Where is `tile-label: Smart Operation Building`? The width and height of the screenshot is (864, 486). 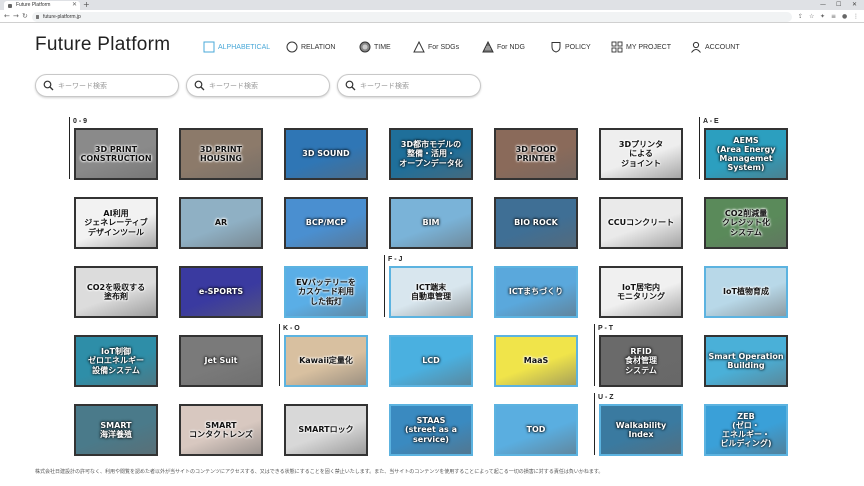
tile-label: Smart Operation Building is located at coordinates (746, 360).